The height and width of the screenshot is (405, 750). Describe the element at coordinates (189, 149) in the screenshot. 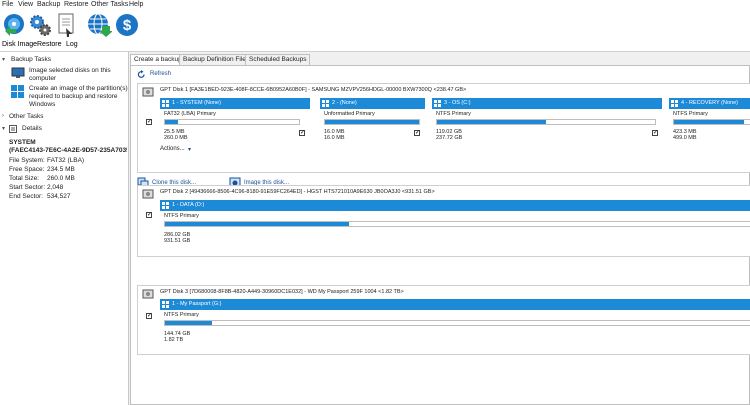

I see `actions-dropdown-icon: ▾` at that location.